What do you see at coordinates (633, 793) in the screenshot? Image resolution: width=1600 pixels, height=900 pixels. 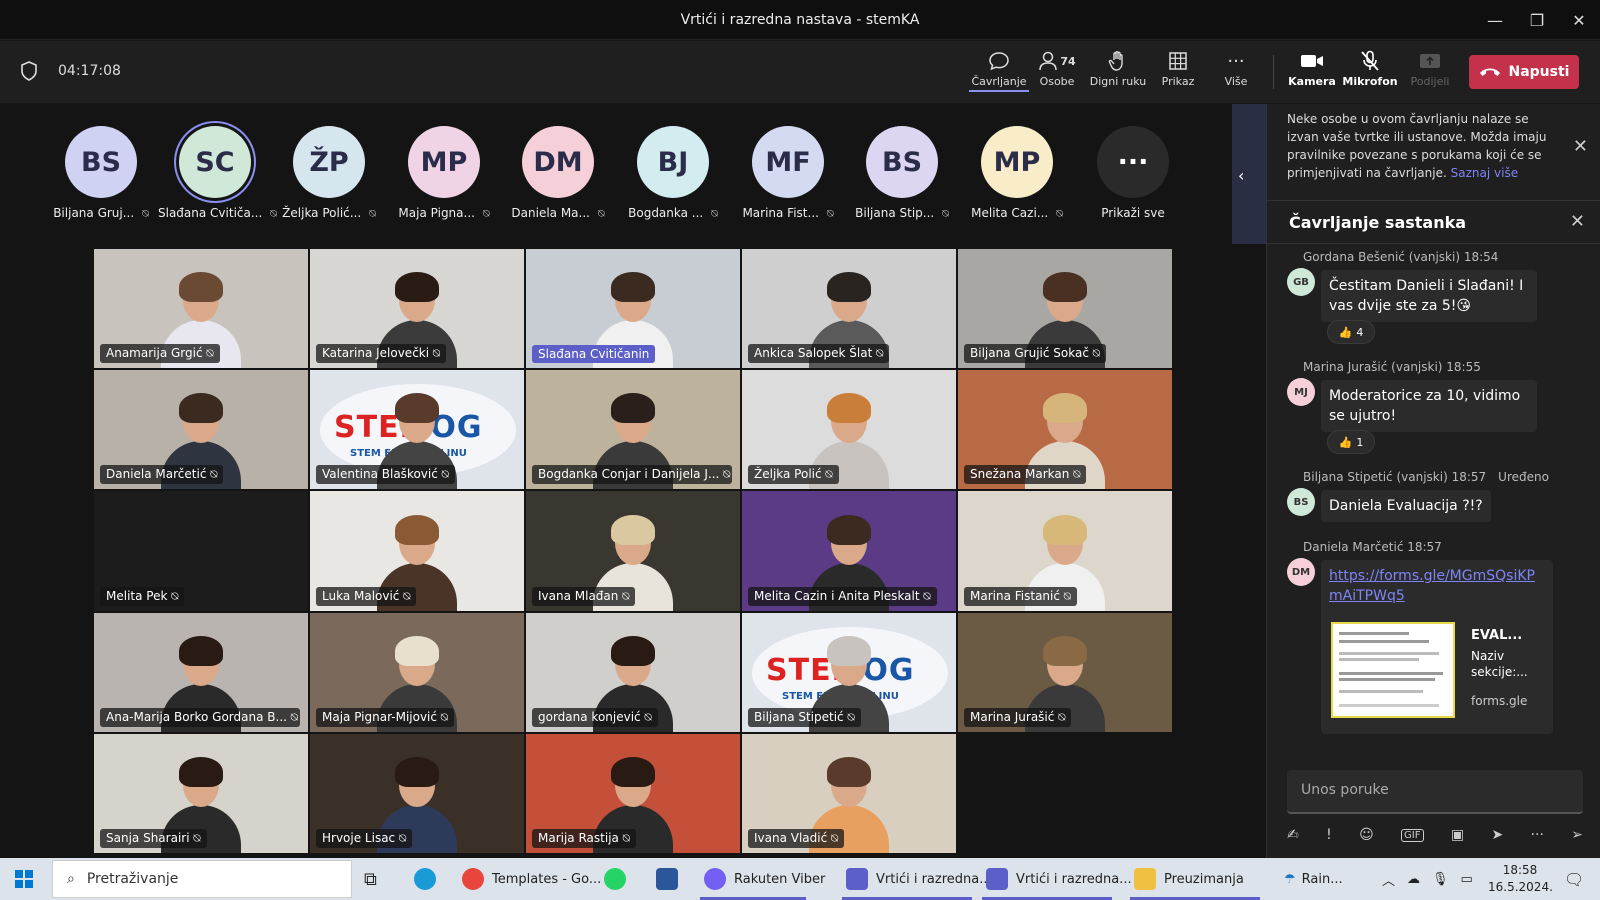 I see `video-tile: Marija Rastija ⍉` at bounding box center [633, 793].